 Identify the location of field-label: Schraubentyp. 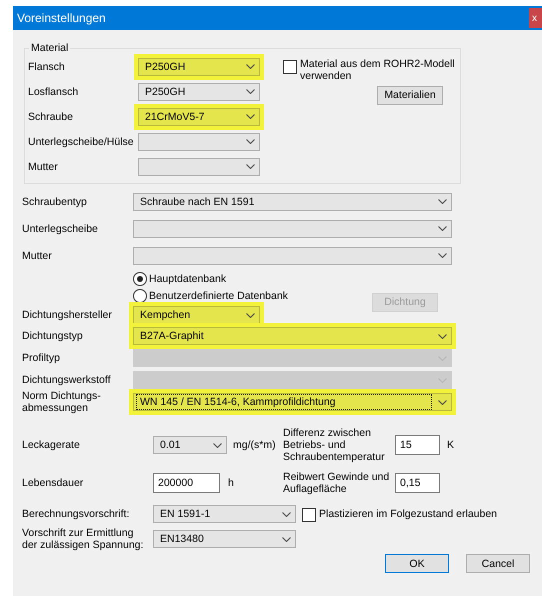
(54, 202).